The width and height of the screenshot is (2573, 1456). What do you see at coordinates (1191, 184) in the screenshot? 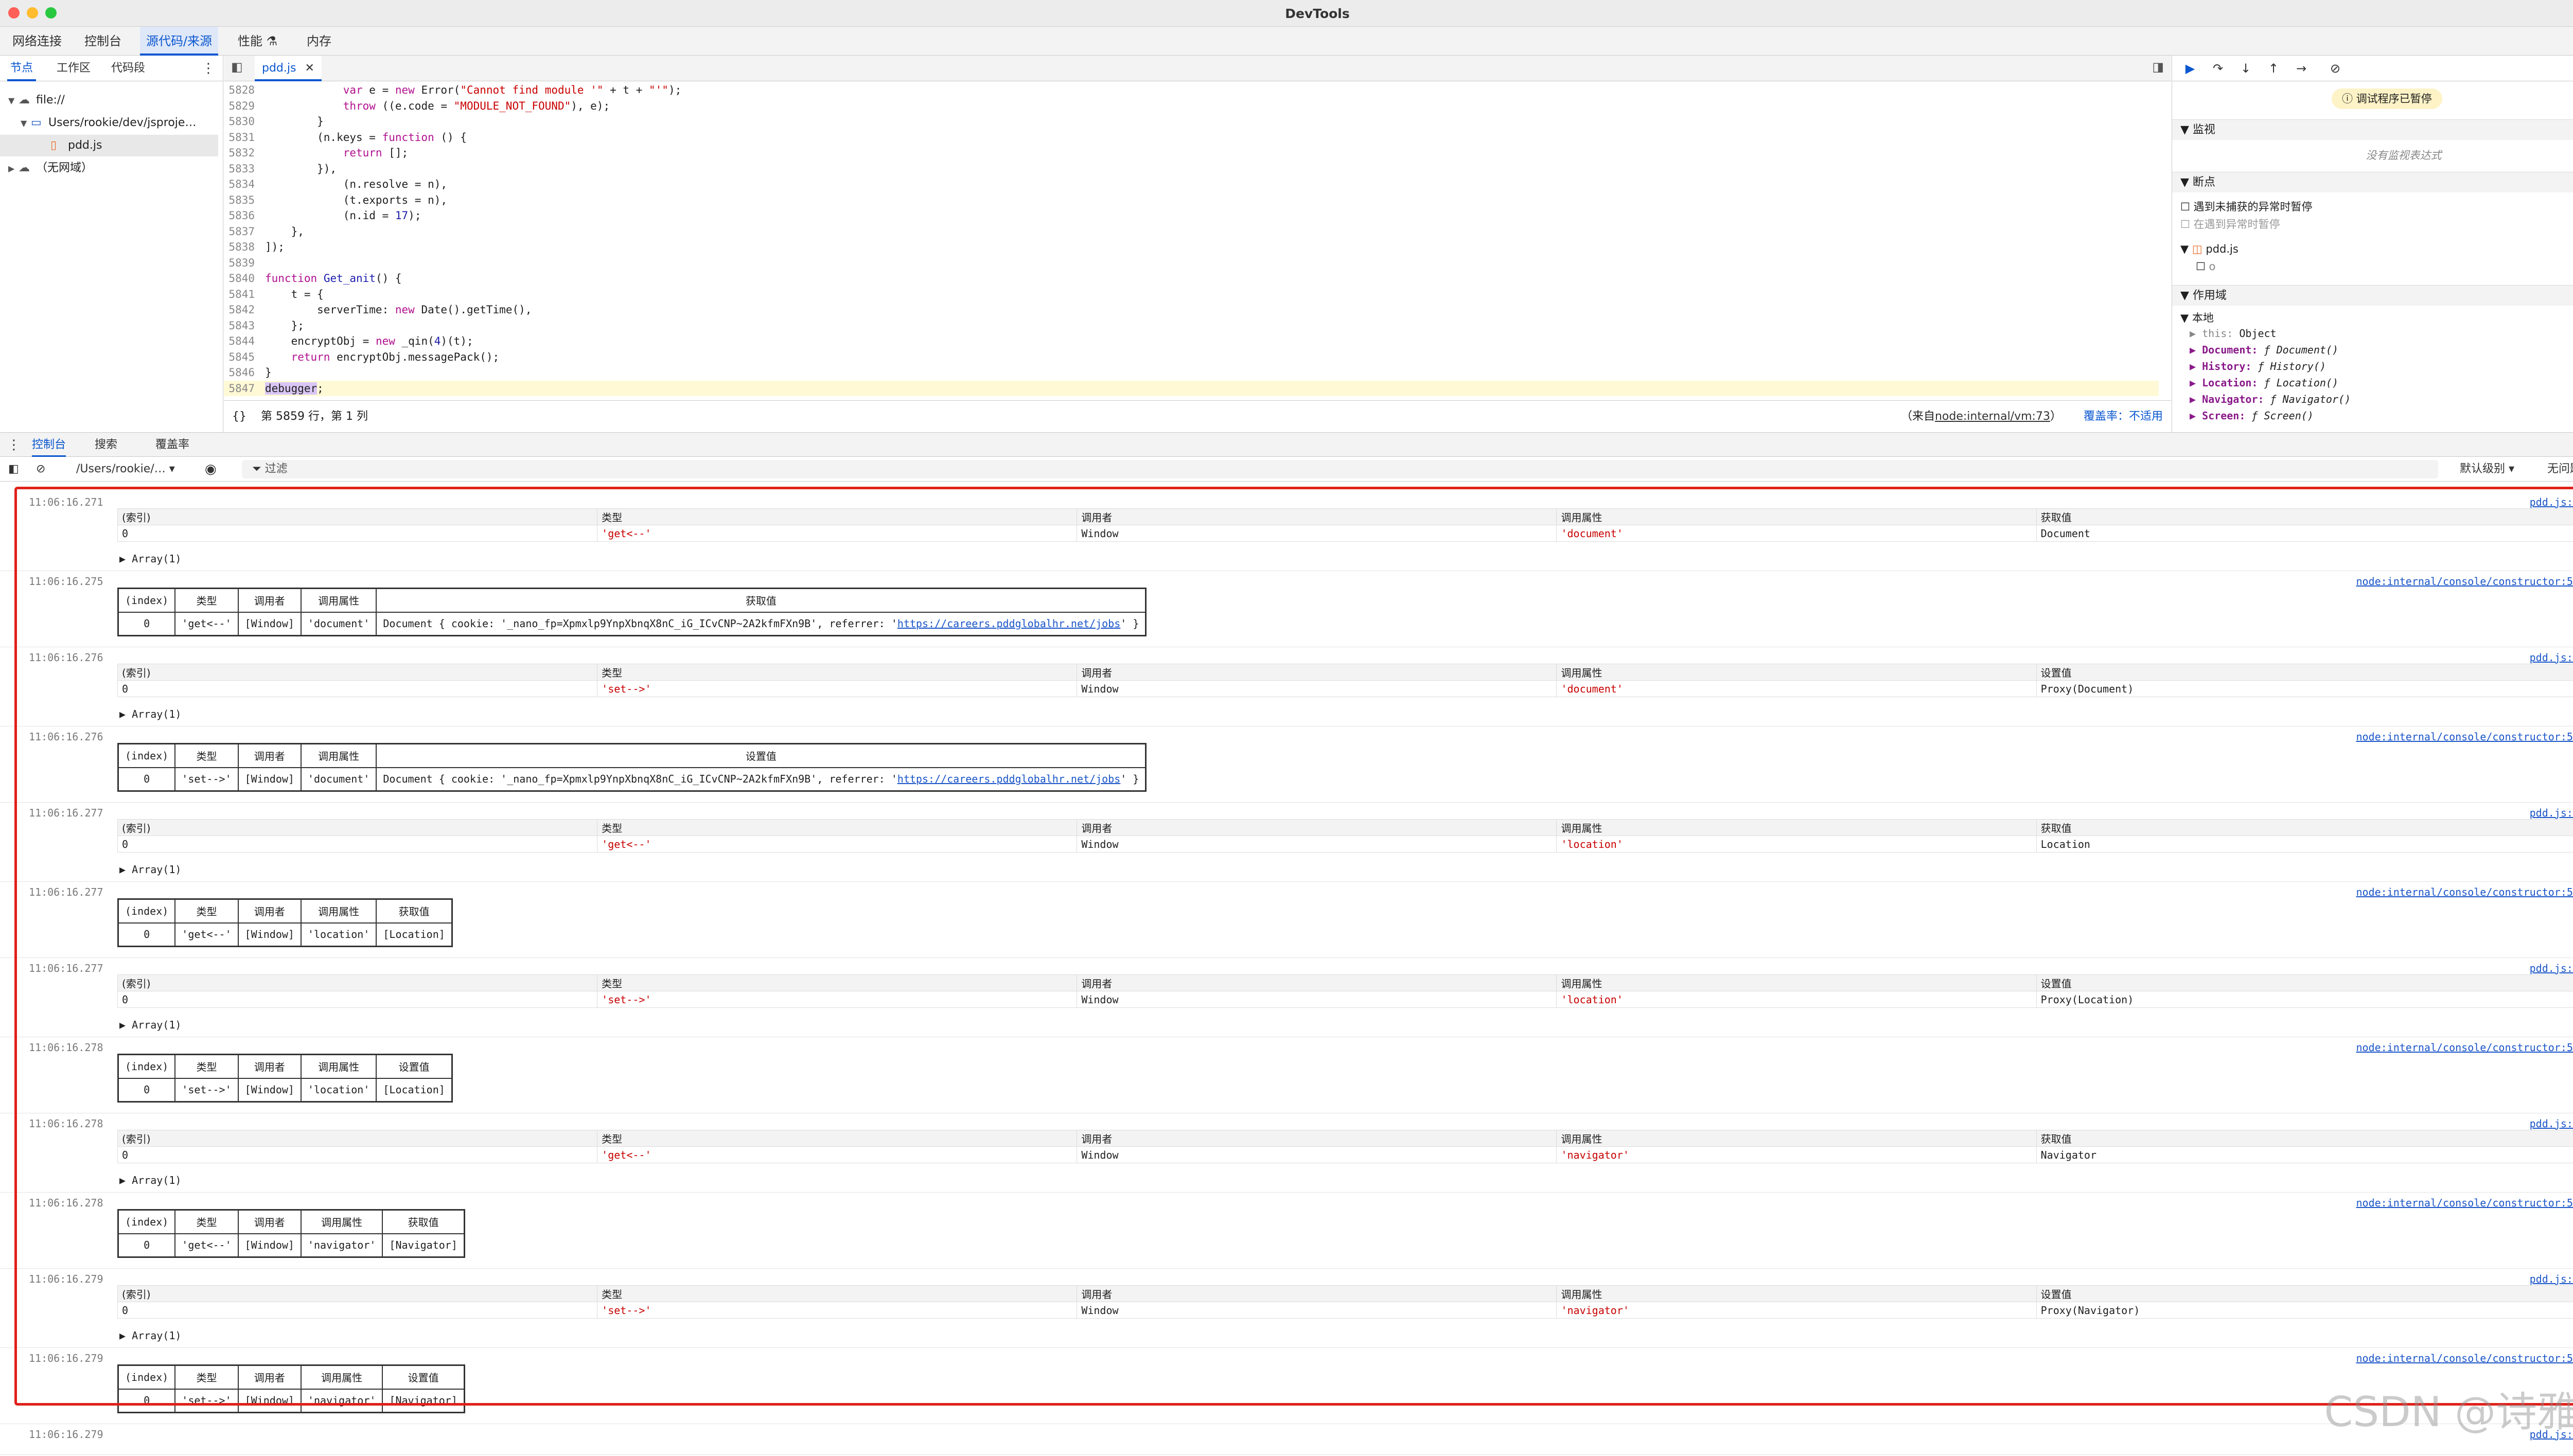
I see `code-line: 5834 (n.resolve = n),` at bounding box center [1191, 184].